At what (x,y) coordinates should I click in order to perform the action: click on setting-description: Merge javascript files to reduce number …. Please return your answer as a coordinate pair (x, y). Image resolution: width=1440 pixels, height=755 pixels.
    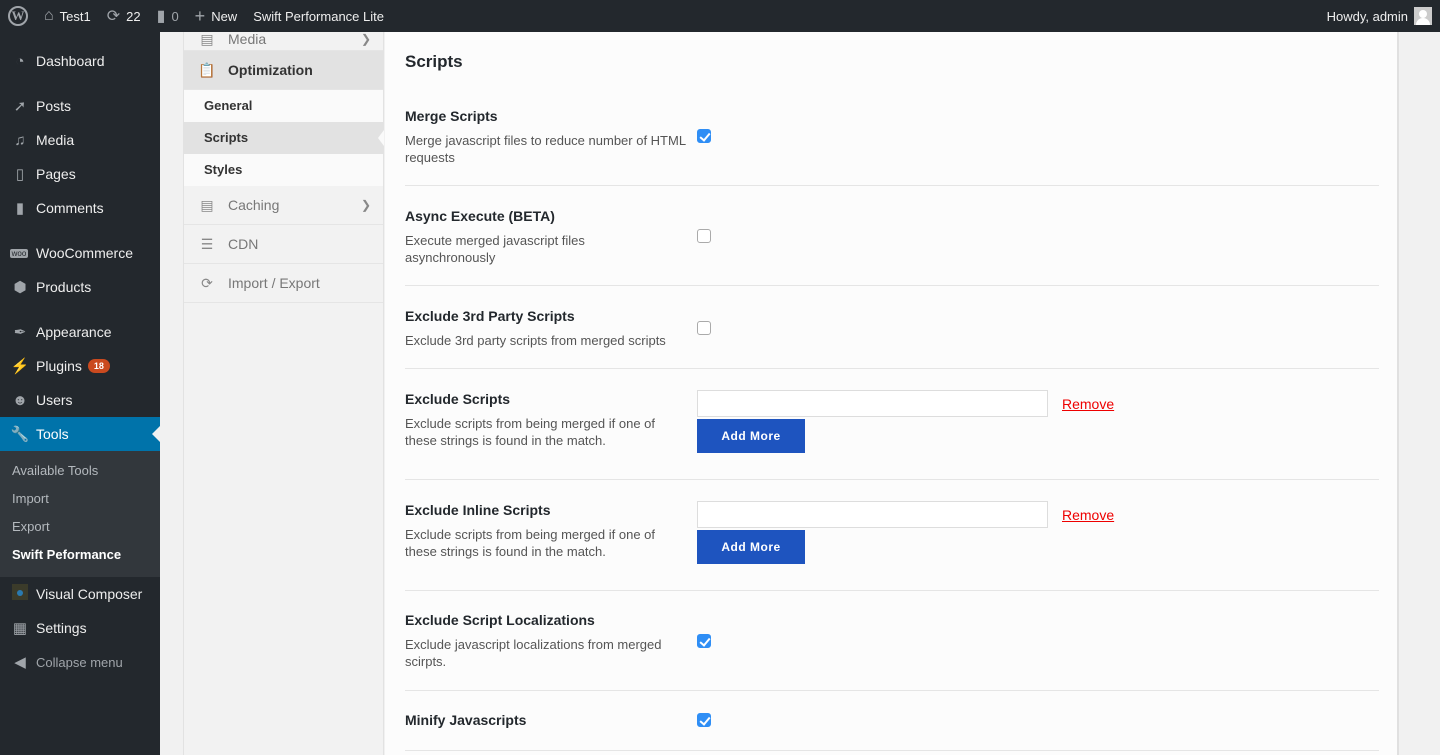
    Looking at the image, I should click on (545, 149).